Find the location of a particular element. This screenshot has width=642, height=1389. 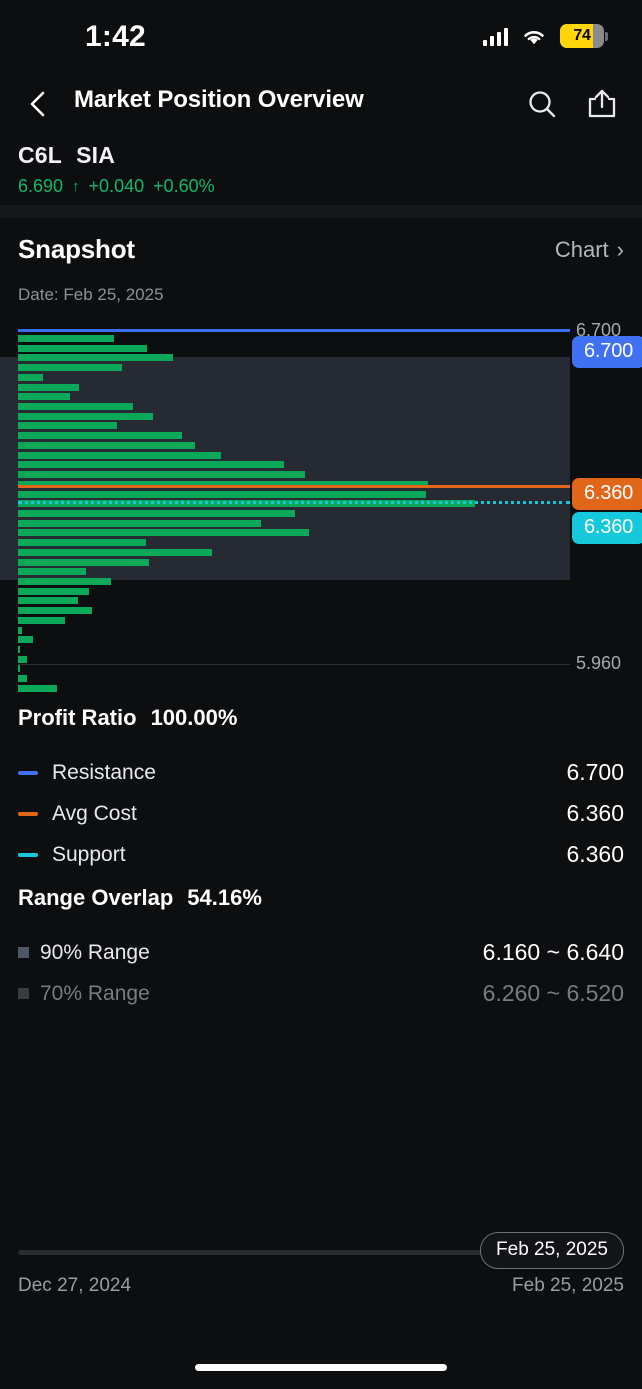

avg-cost-swatch-icon is located at coordinates (28, 813).